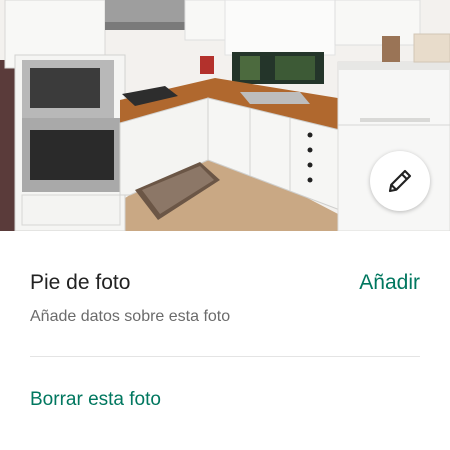  What do you see at coordinates (389, 283) in the screenshot?
I see `add-caption-button: Añadir` at bounding box center [389, 283].